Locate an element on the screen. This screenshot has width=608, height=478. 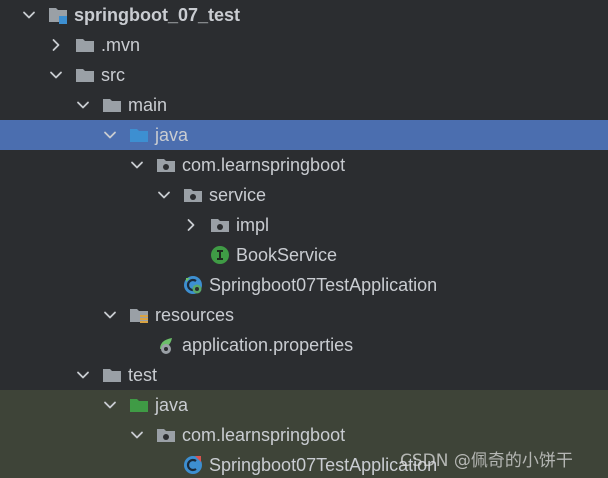
tree-row: Springboot07TestApplication is located at coordinates (304, 285).